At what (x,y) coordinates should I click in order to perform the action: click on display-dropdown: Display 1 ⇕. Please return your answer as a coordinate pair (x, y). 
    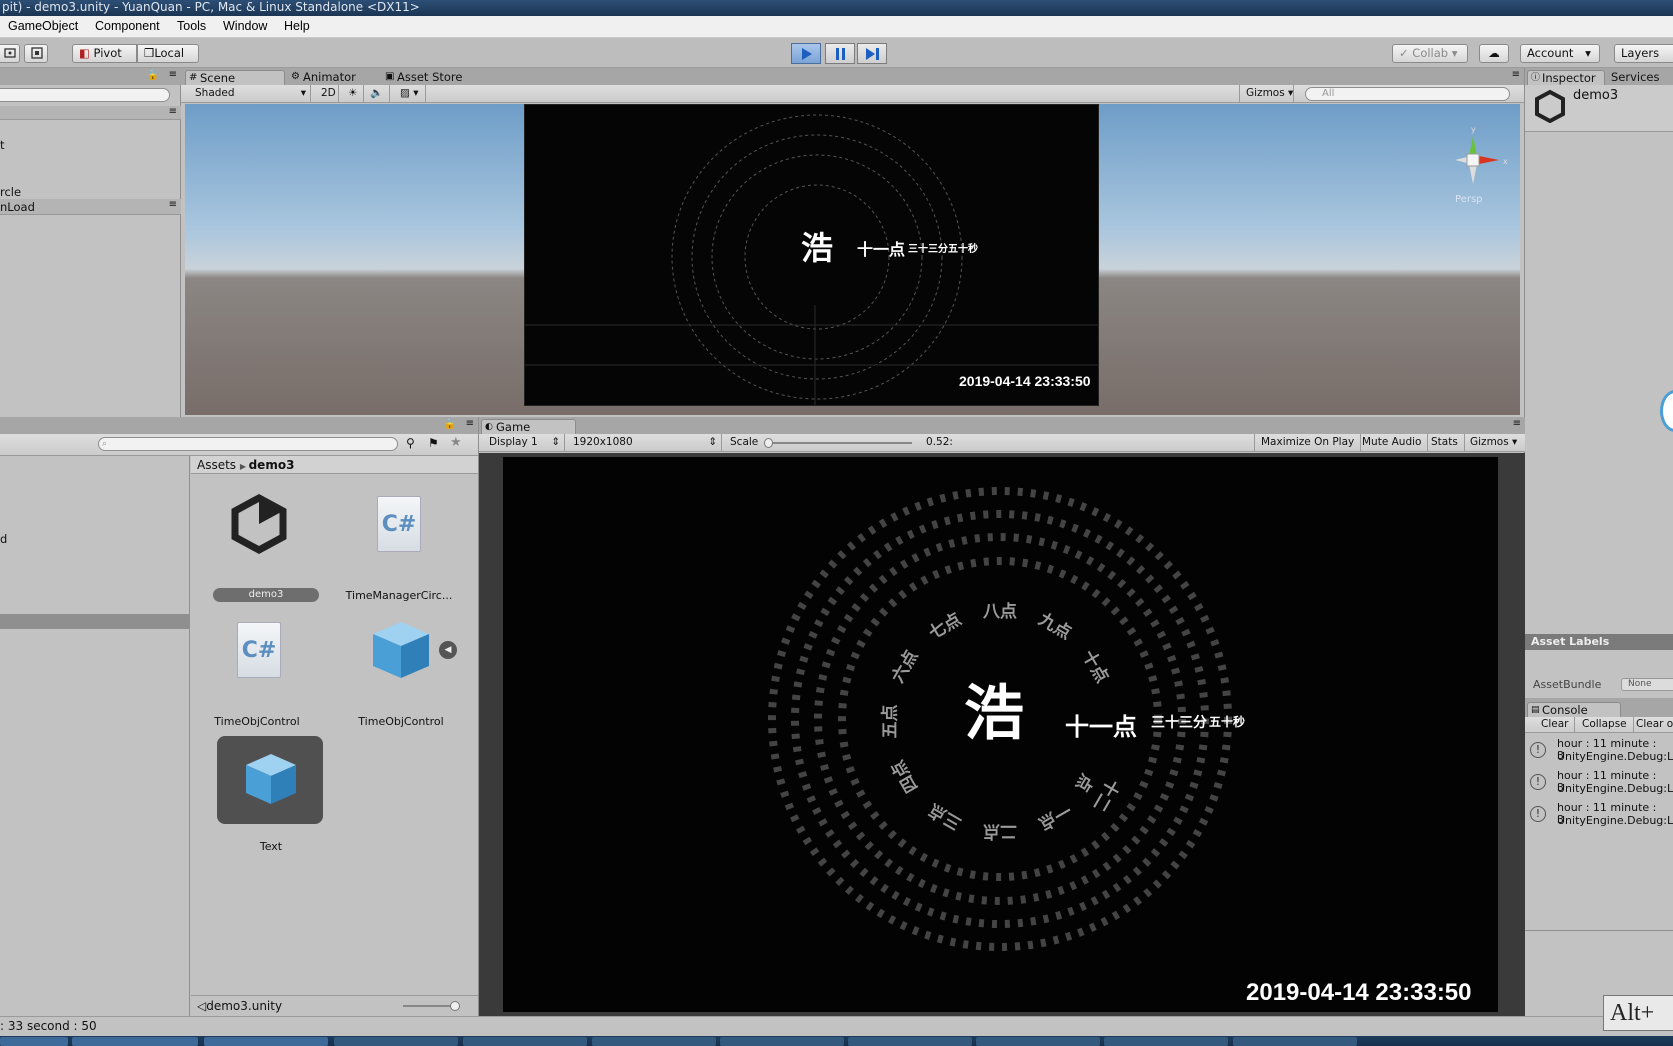
    Looking at the image, I should click on (524, 442).